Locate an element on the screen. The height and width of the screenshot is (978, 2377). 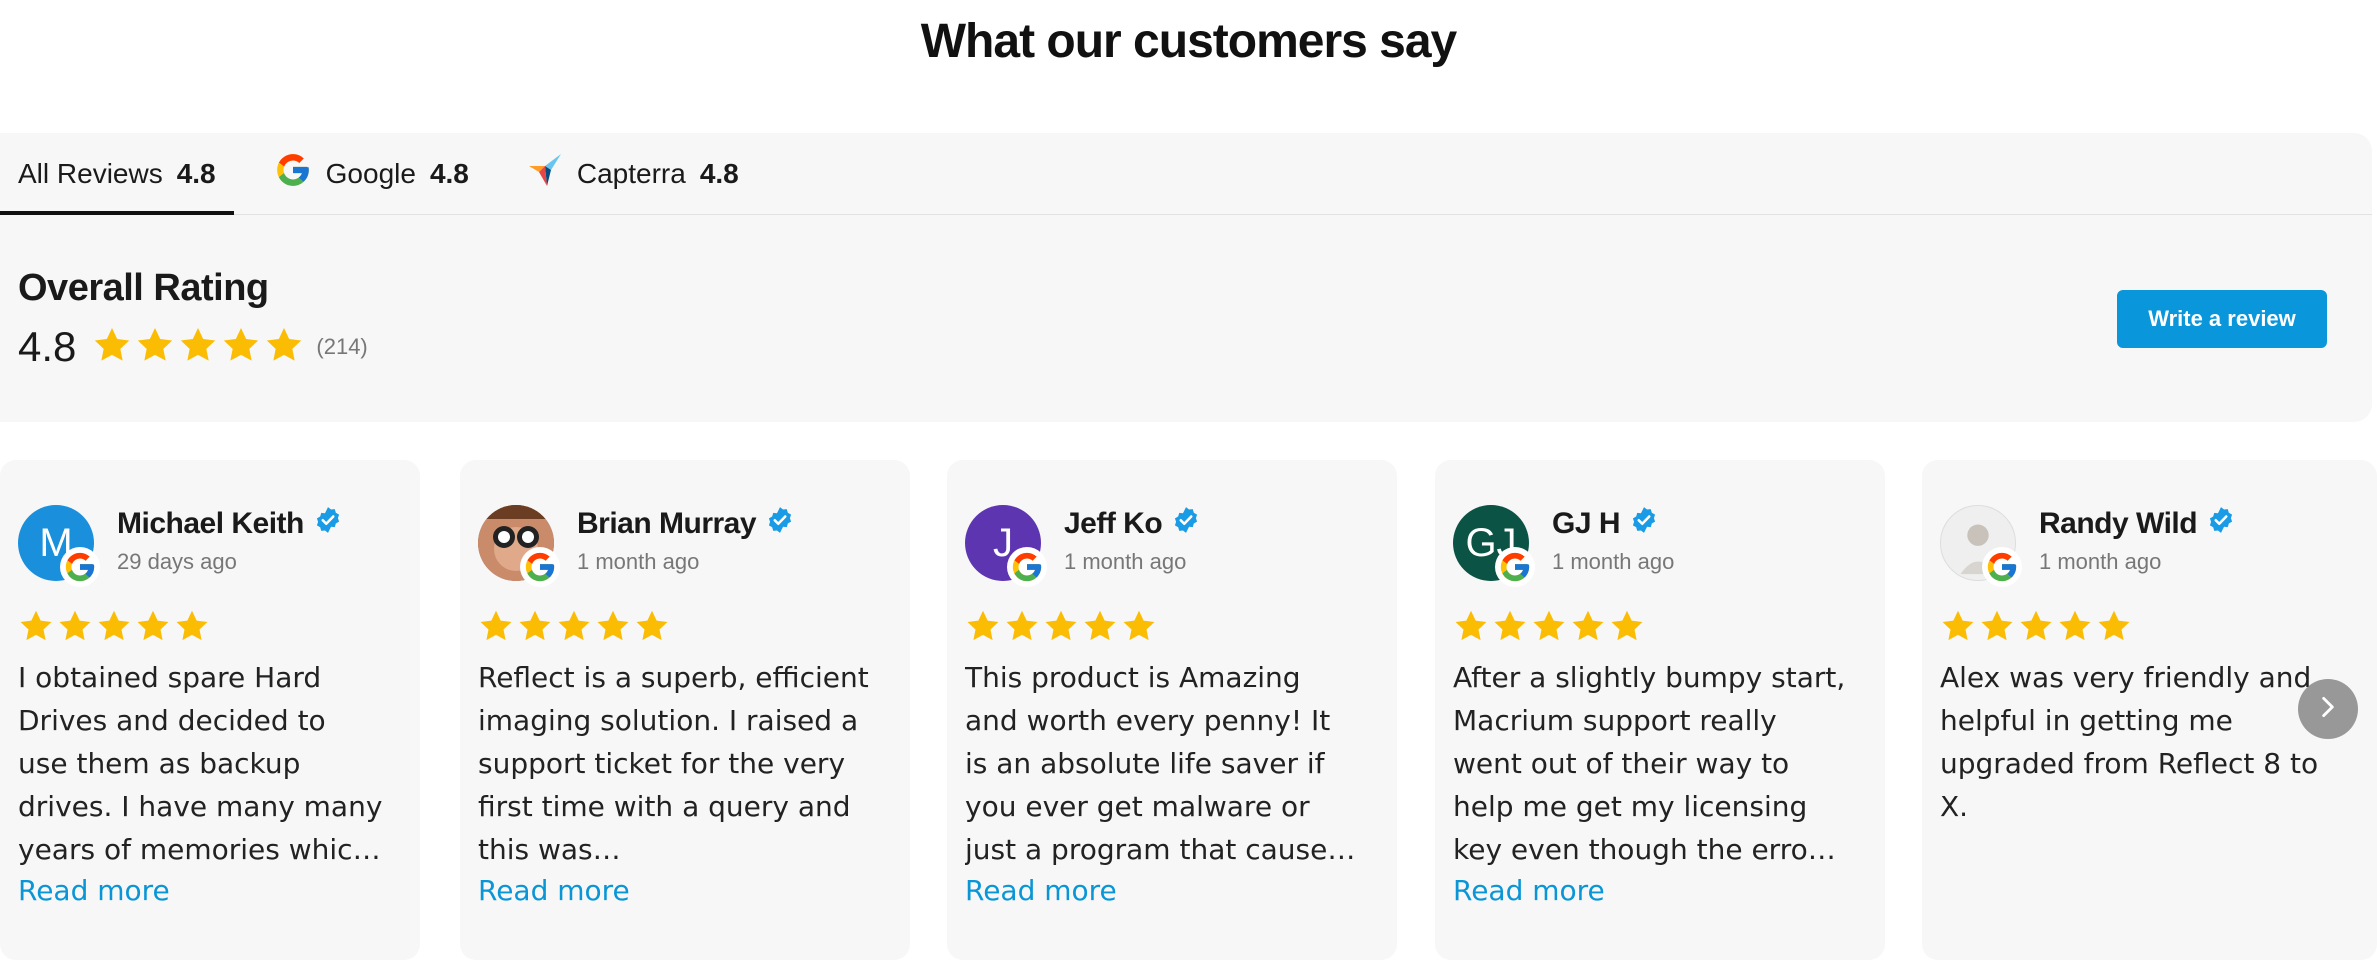
tab-label: Google is located at coordinates (370, 173).